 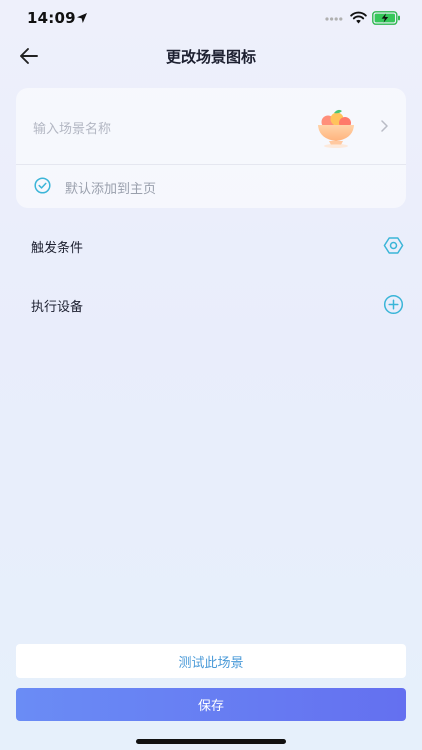 What do you see at coordinates (393, 304) in the screenshot?
I see `add-device-plus-icon` at bounding box center [393, 304].